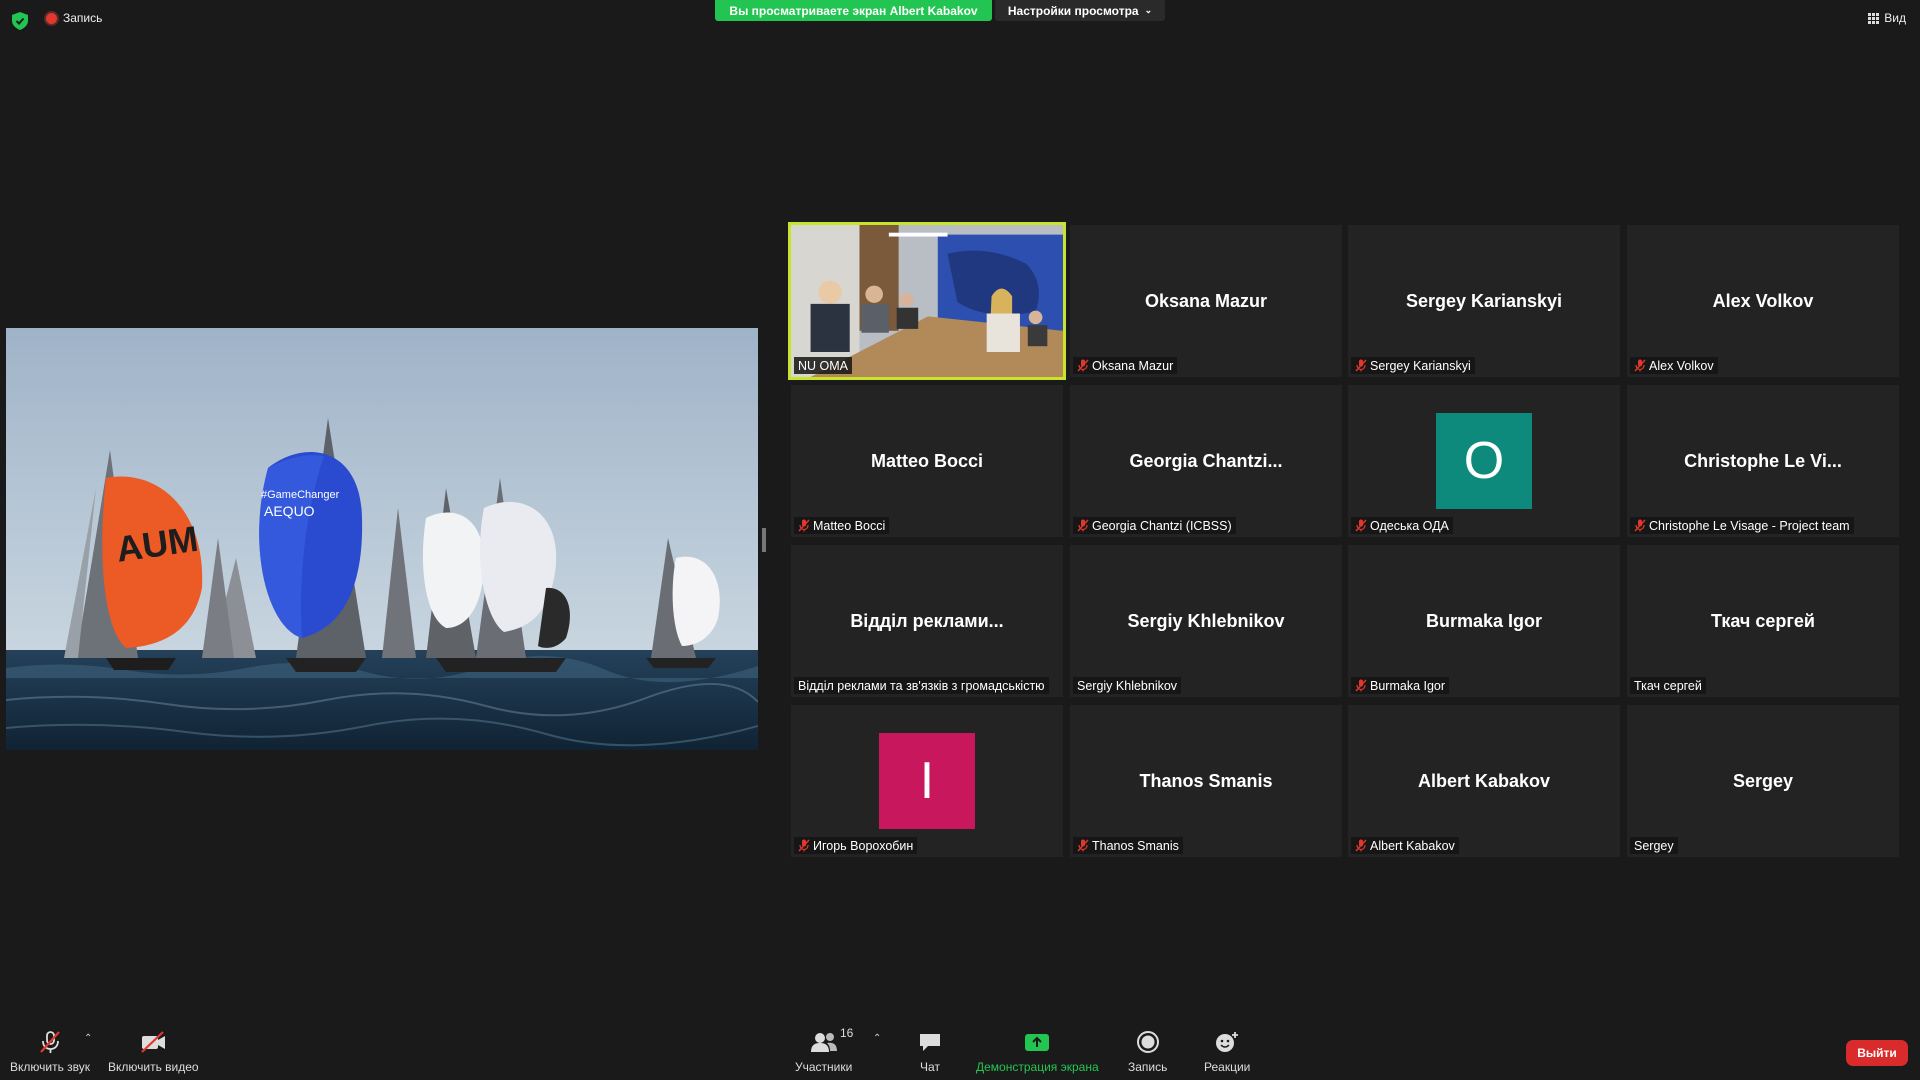  What do you see at coordinates (1037, 1052) in the screenshot?
I see `share-screen-button: Демонстрация экрана` at bounding box center [1037, 1052].